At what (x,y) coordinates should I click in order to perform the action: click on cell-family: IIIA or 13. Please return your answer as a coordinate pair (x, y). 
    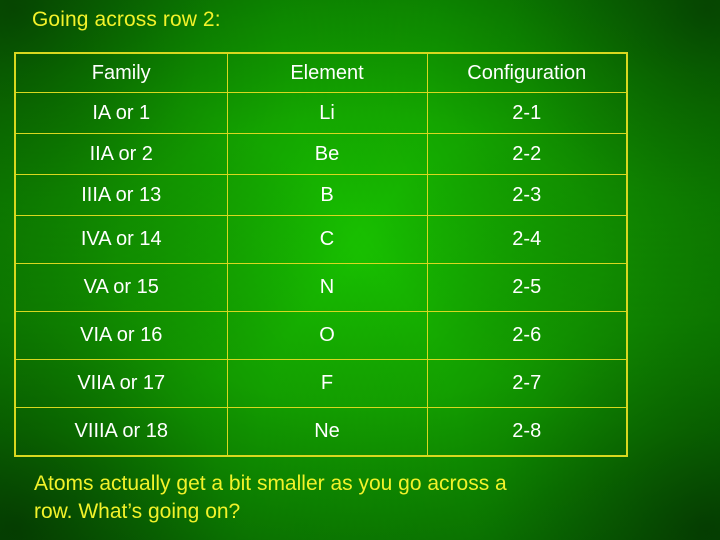
    Looking at the image, I should click on (121, 195).